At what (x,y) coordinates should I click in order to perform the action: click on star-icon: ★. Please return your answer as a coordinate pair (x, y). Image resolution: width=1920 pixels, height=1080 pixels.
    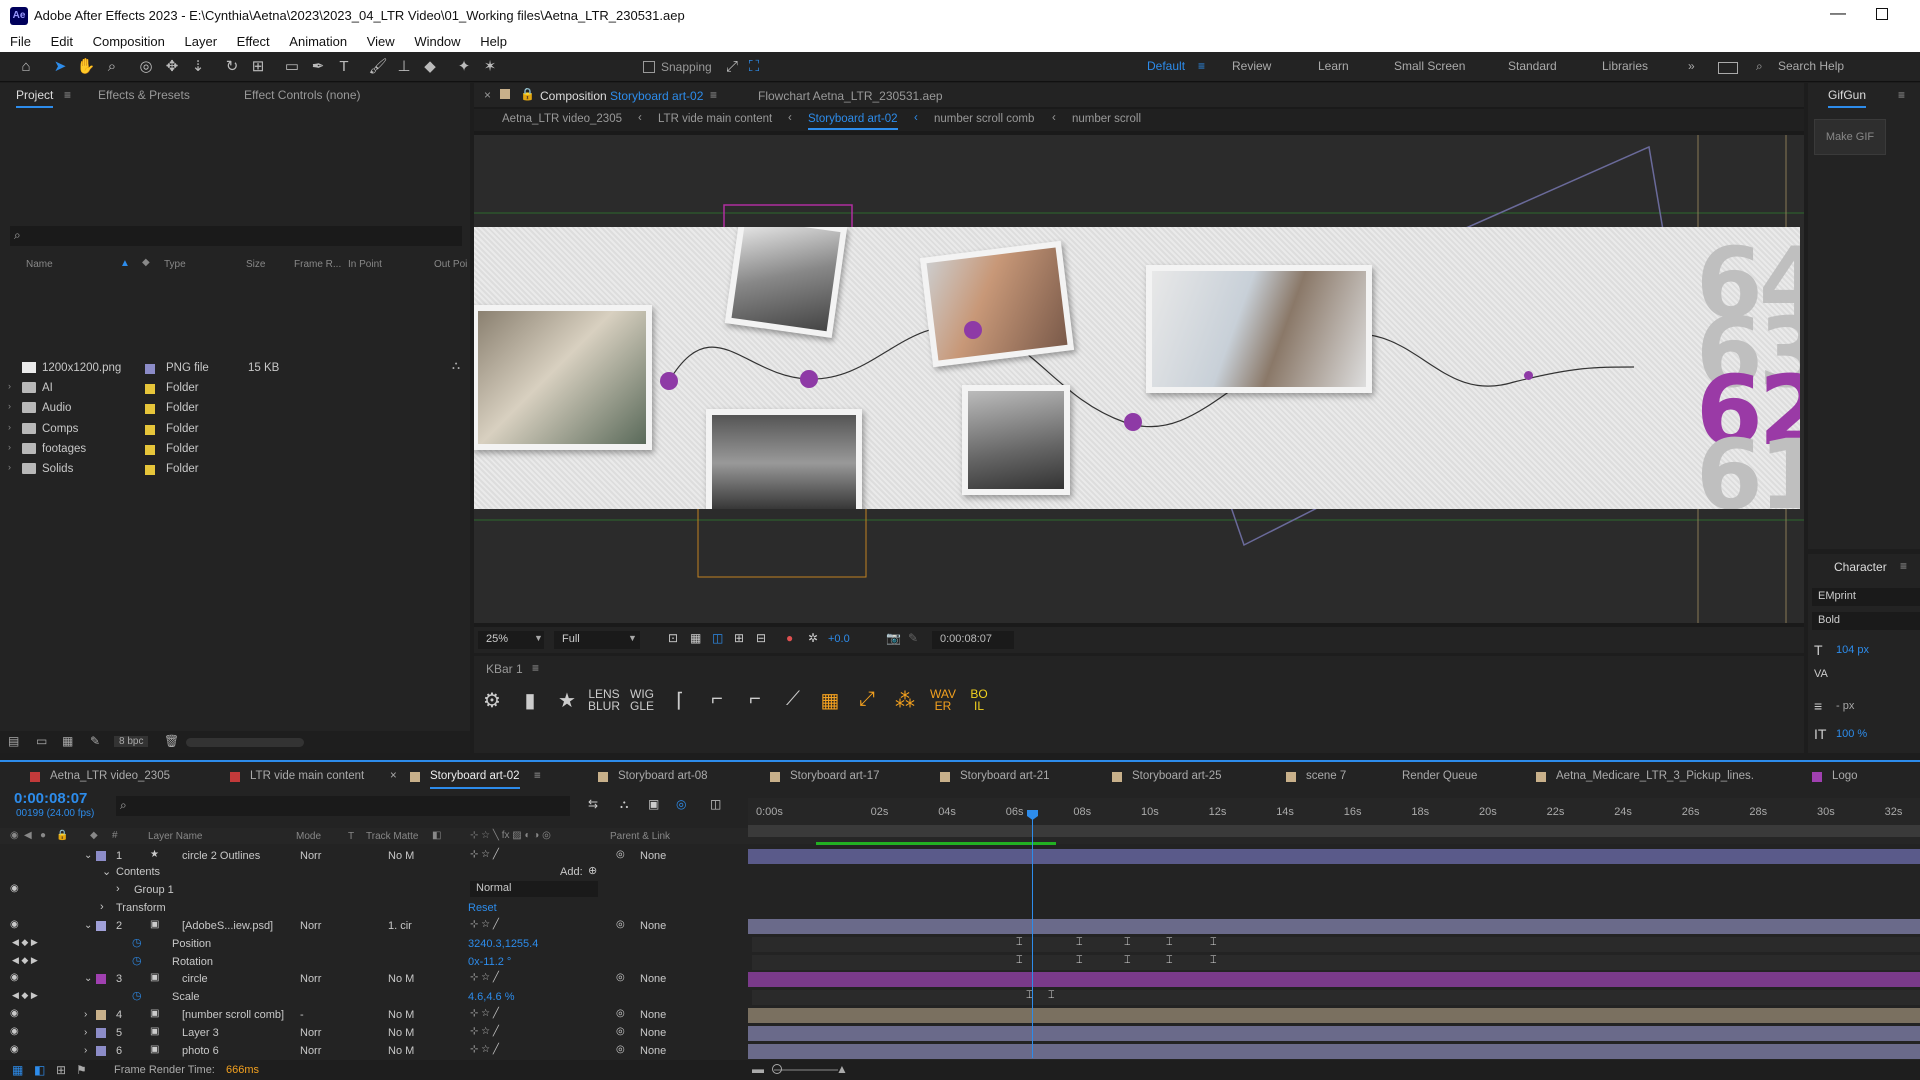
    Looking at the image, I should click on (567, 700).